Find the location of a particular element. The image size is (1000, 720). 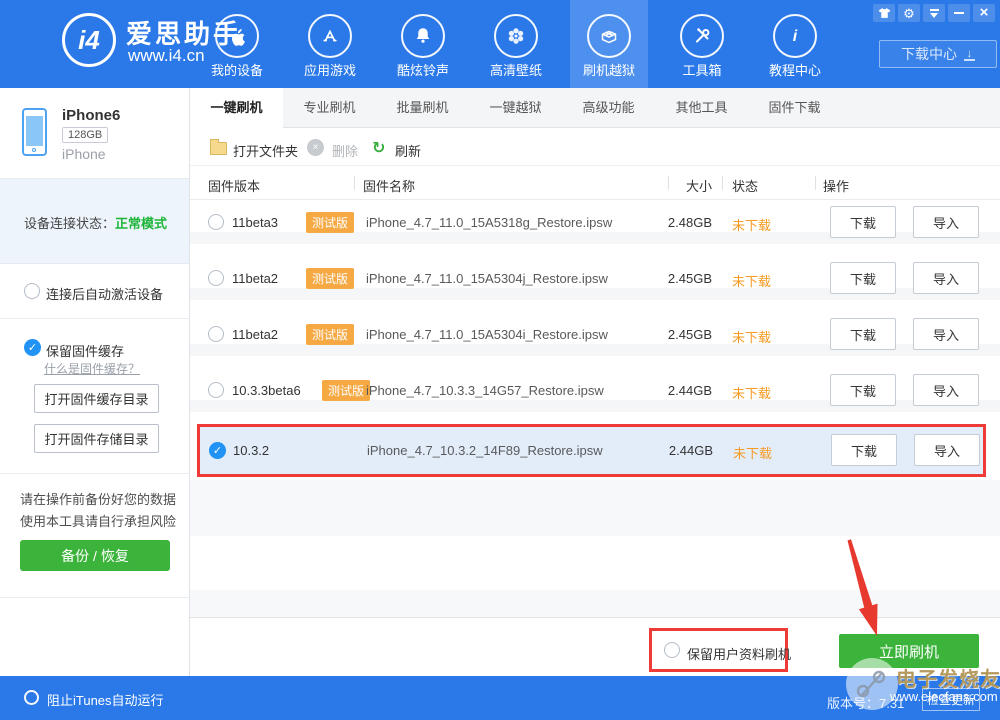

tab-bar: 一键刷机 专业刷机 批量刷机 一键越狱 高级功能 其他工具 固件下载 is located at coordinates (595, 108).